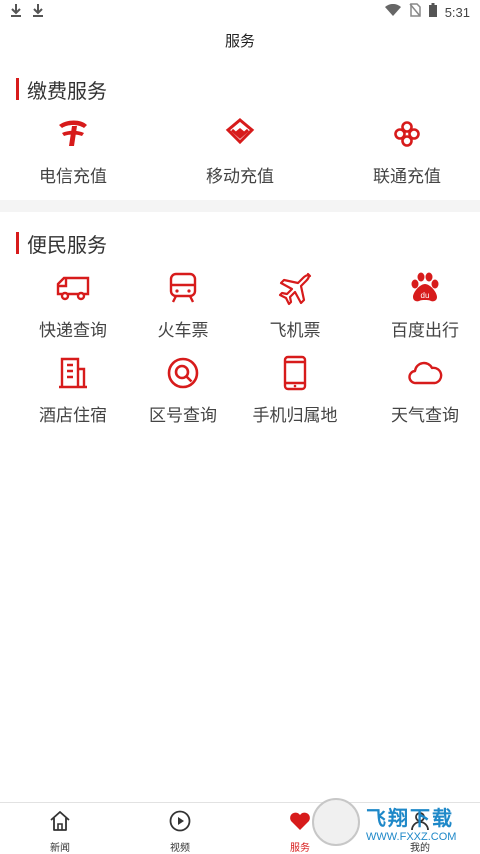  Describe the element at coordinates (73, 136) in the screenshot. I see `china-telecom-icon` at that location.